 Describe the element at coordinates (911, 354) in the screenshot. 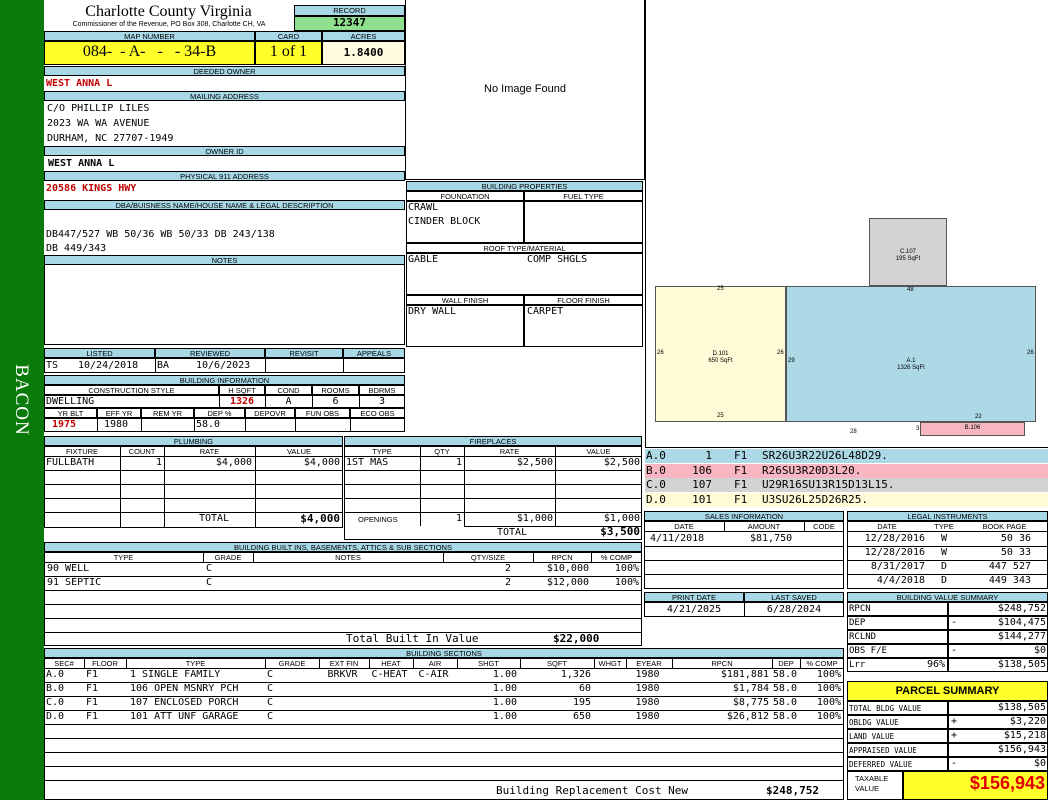

I see `sketch-section-a1` at that location.